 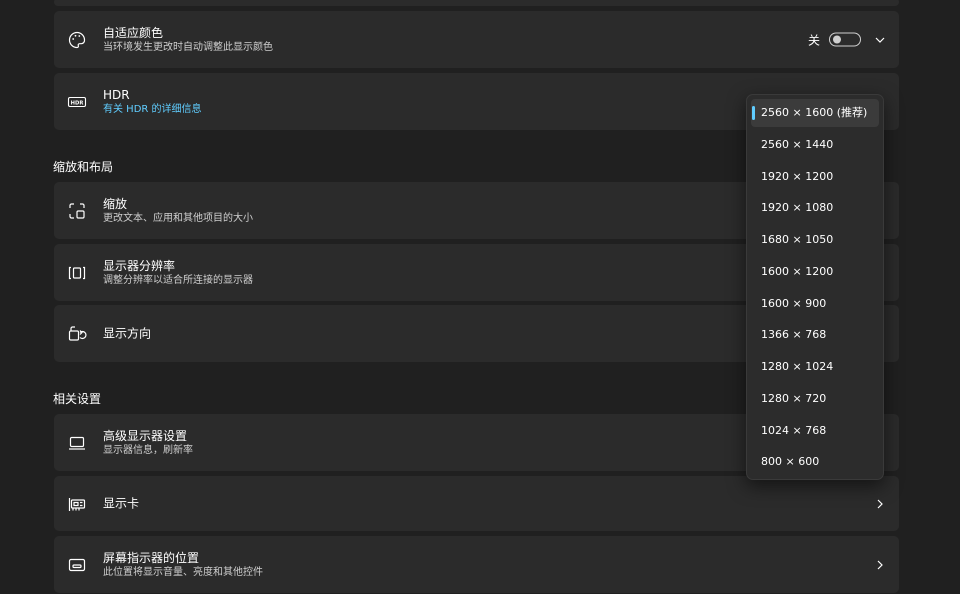 I want to click on resolution-option: 1680 × 1050, so click(x=815, y=240).